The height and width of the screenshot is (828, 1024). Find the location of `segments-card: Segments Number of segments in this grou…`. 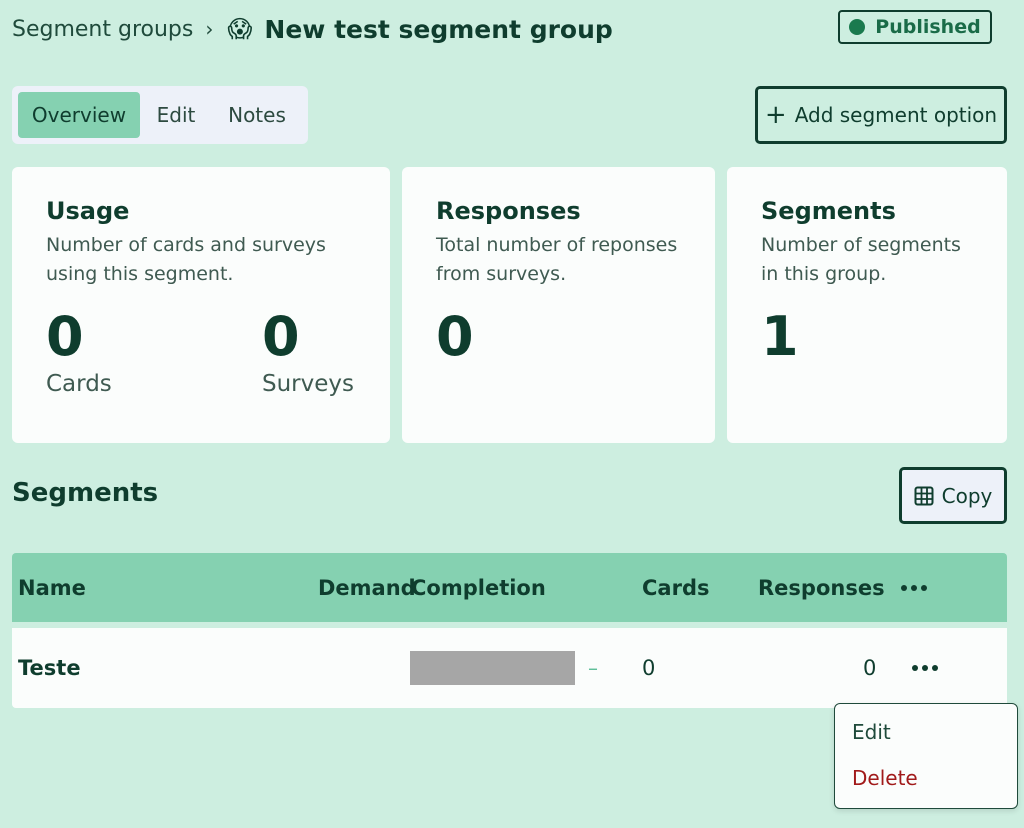

segments-card: Segments Number of segments in this grou… is located at coordinates (867, 305).